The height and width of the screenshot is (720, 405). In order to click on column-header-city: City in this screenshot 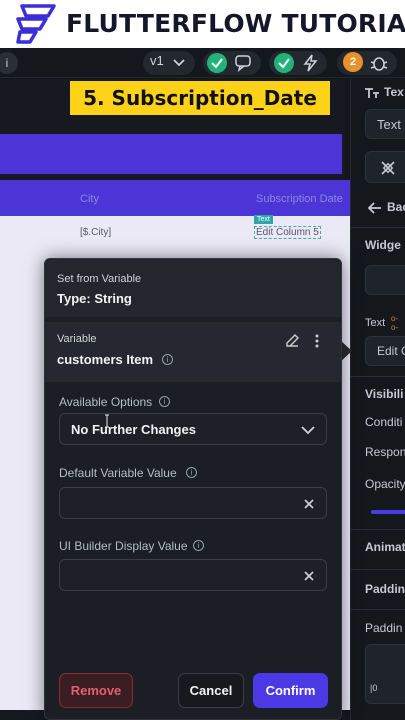, I will do `click(89, 199)`.